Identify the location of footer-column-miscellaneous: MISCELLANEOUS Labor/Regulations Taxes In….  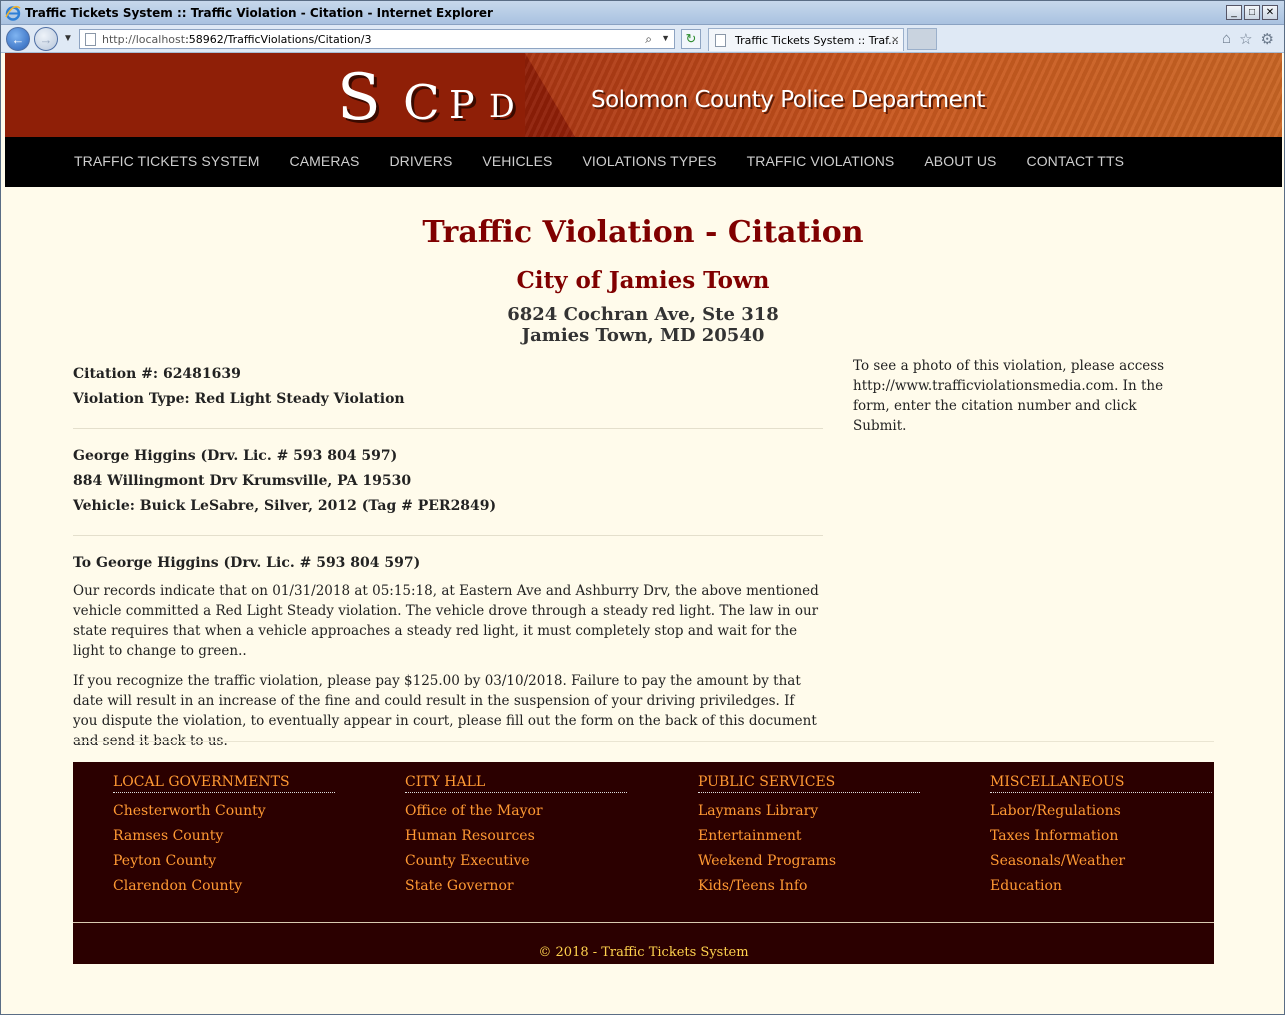
(1101, 836).